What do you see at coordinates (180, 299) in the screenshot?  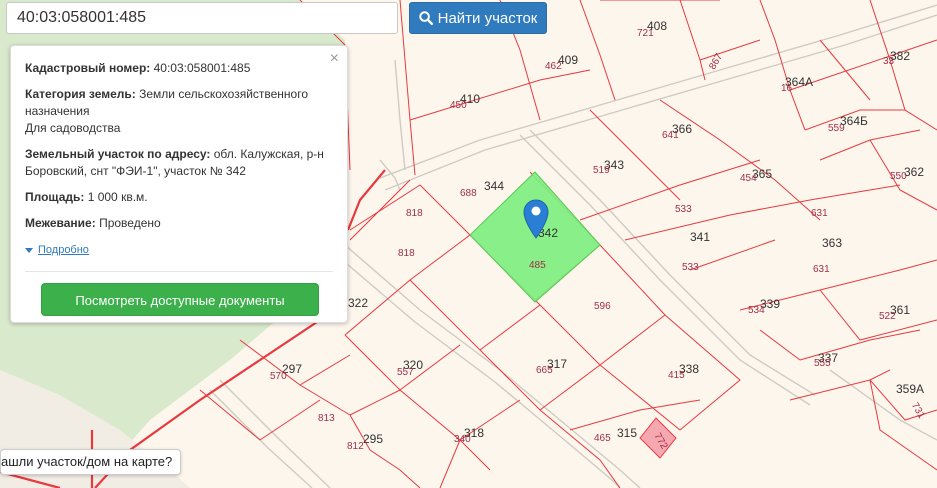 I see `view-documents-button: Посмотреть доступные документы` at bounding box center [180, 299].